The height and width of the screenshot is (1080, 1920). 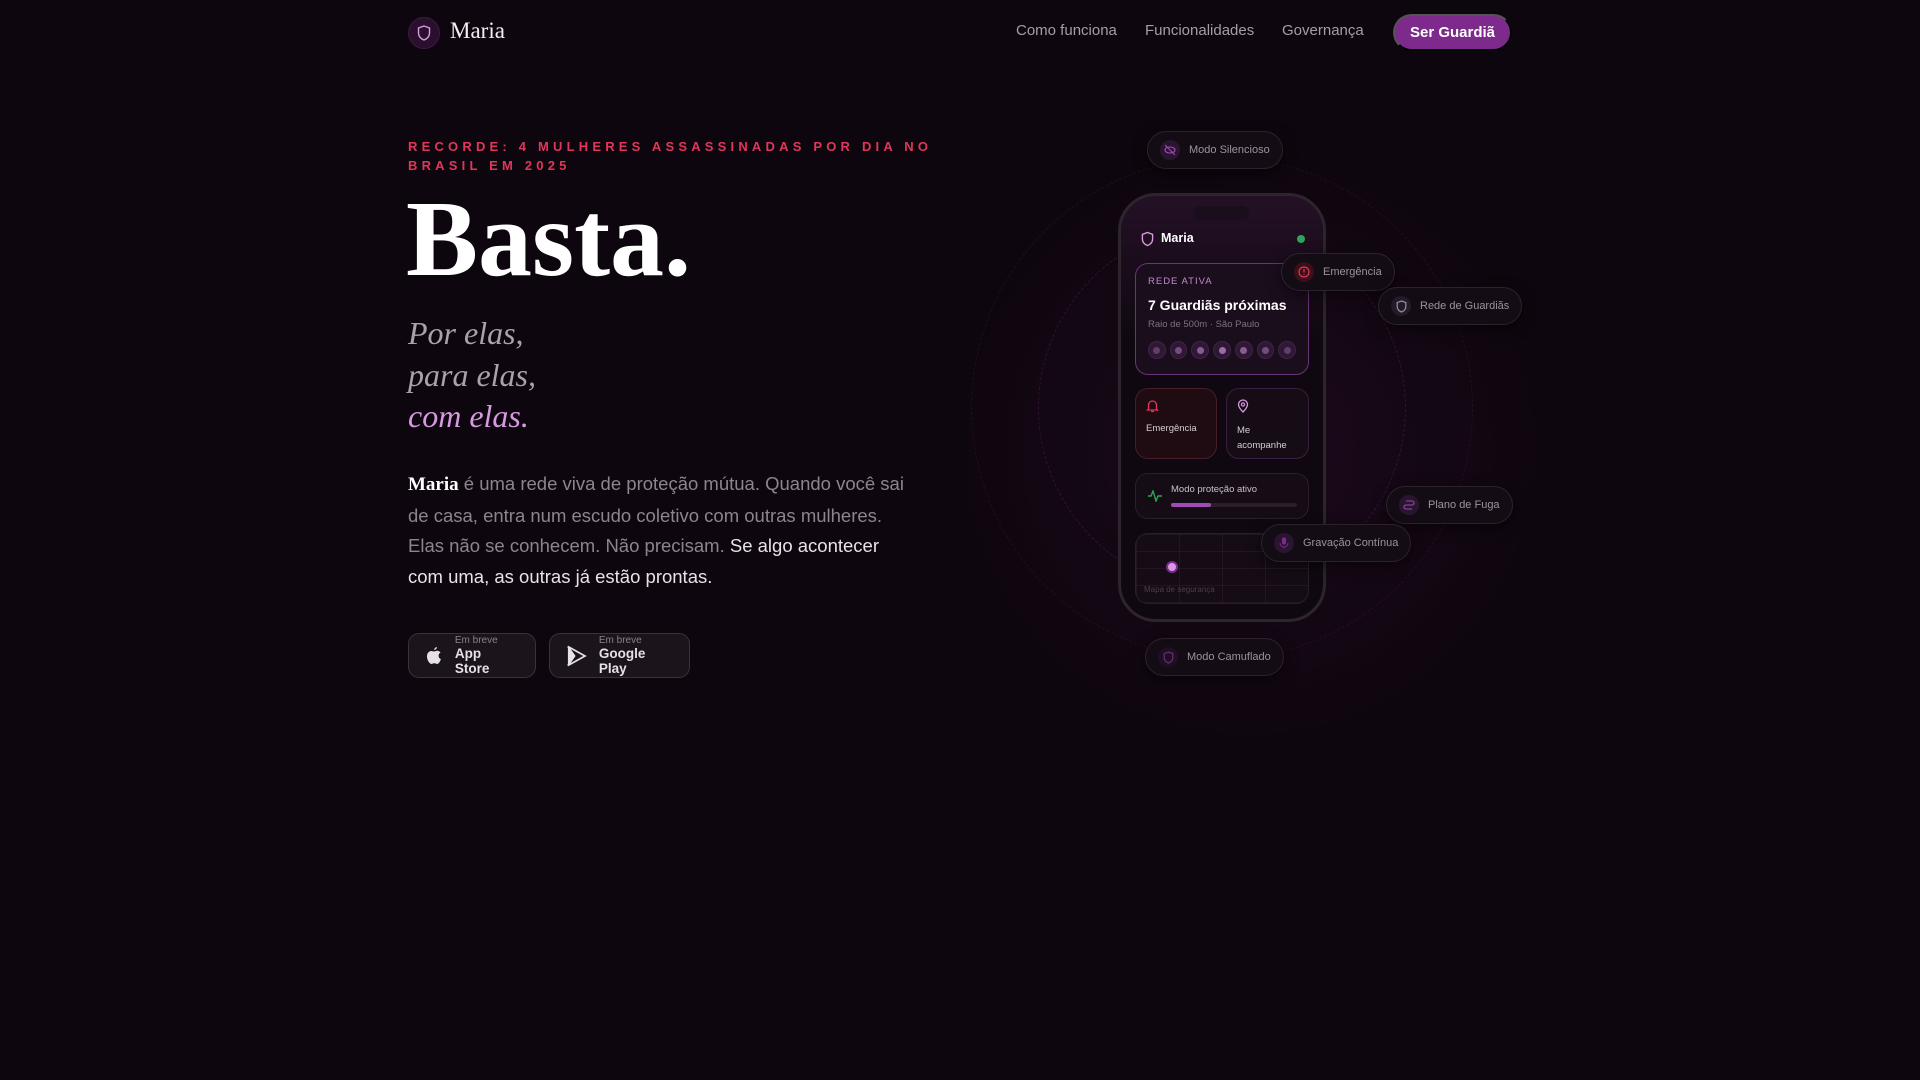 What do you see at coordinates (1229, 657) in the screenshot?
I see `feature-label: Modo Camuflado` at bounding box center [1229, 657].